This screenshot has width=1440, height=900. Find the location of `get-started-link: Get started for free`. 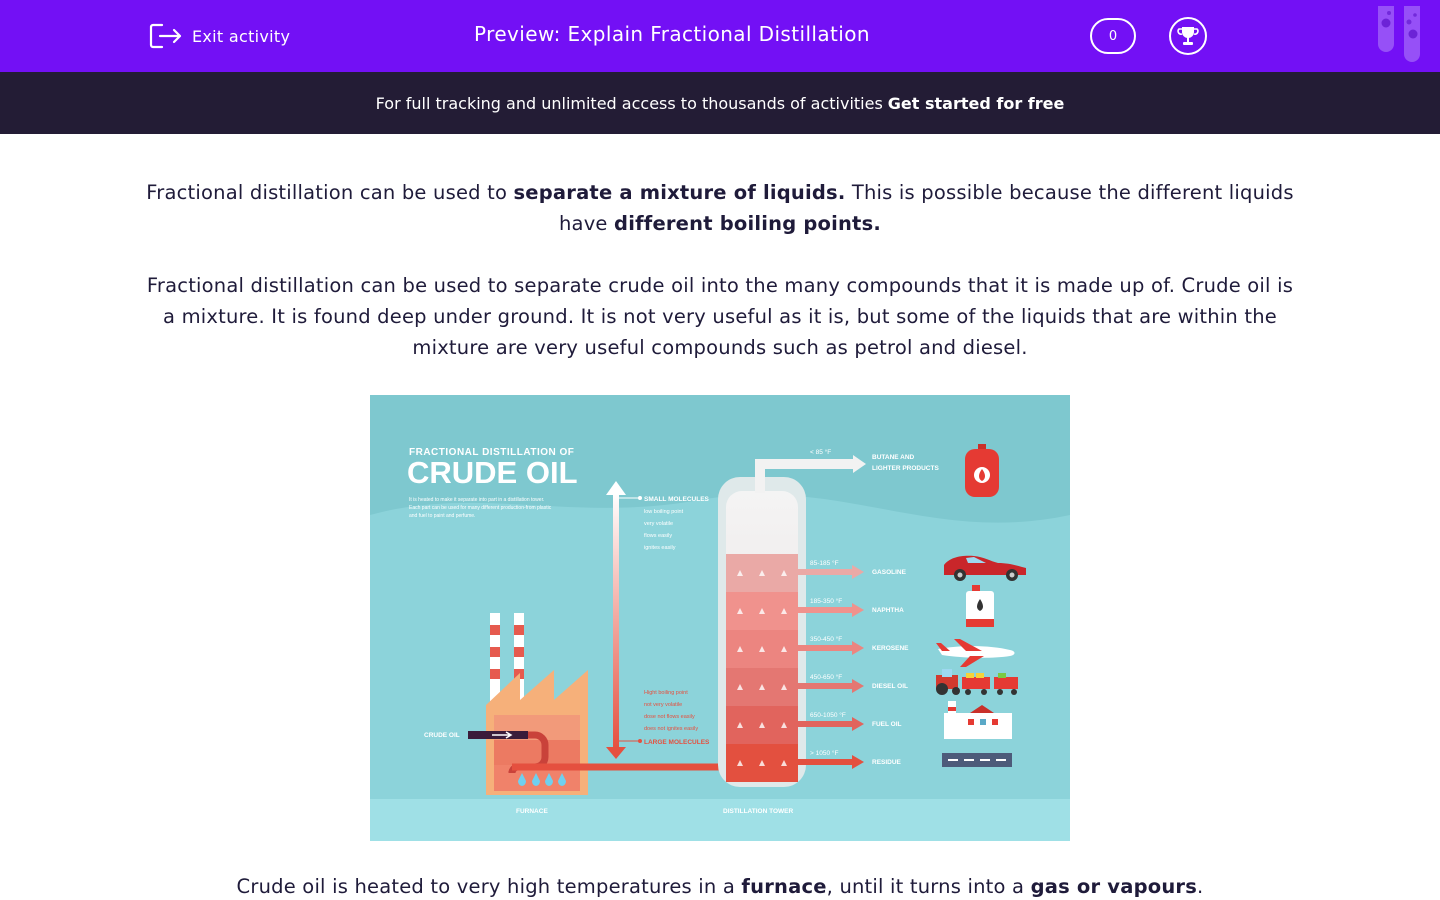

get-started-link: Get started for free is located at coordinates (976, 103).